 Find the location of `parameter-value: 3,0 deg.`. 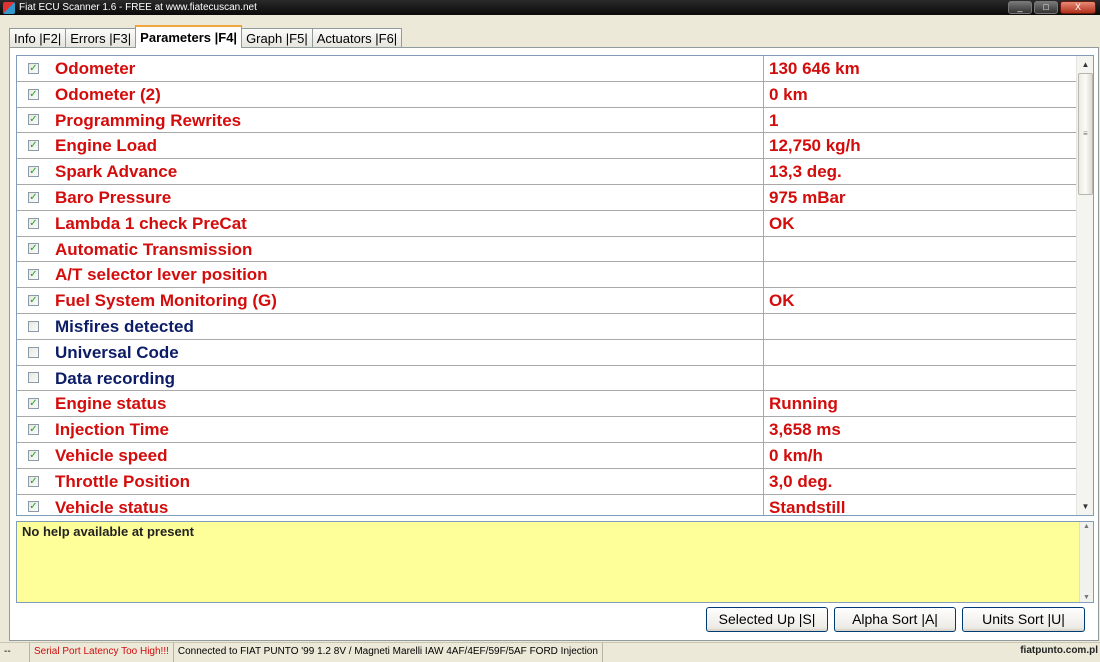

parameter-value: 3,0 deg. is located at coordinates (801, 481).